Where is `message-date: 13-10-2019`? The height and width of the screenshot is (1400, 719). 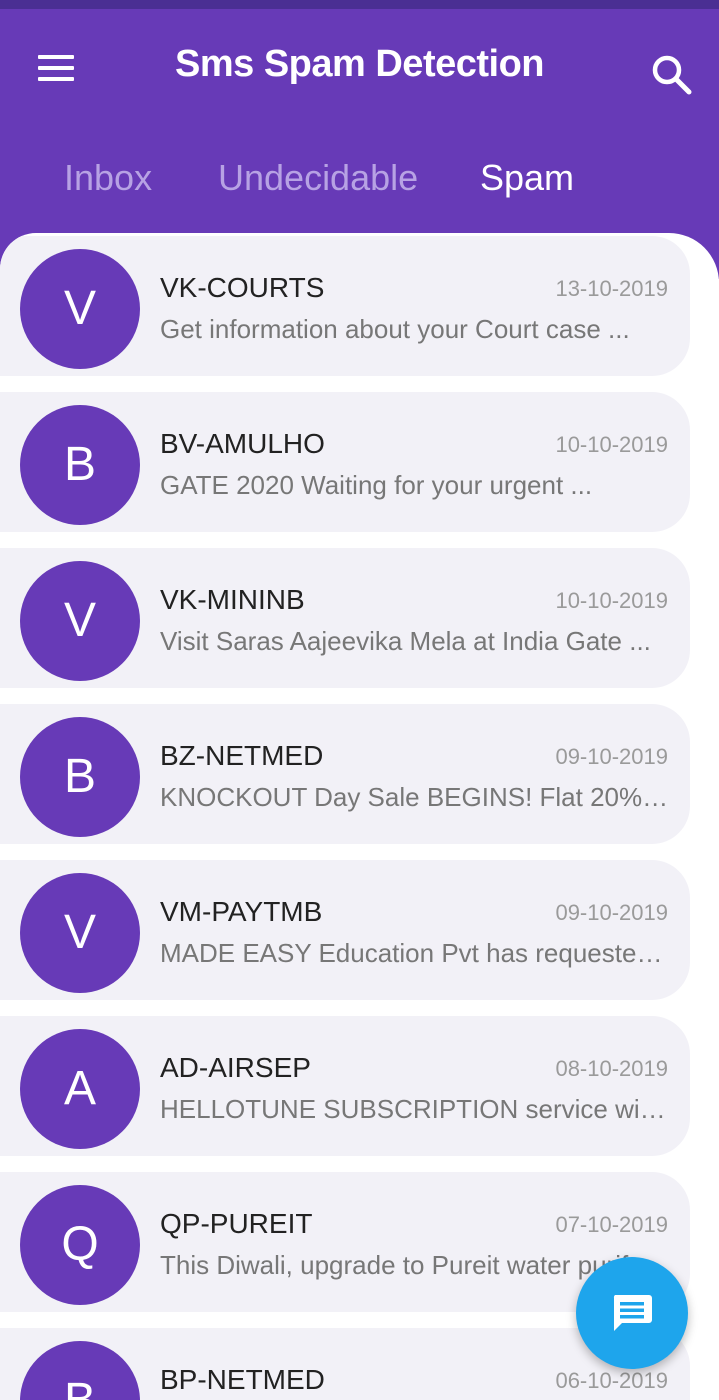
message-date: 13-10-2019 is located at coordinates (611, 288).